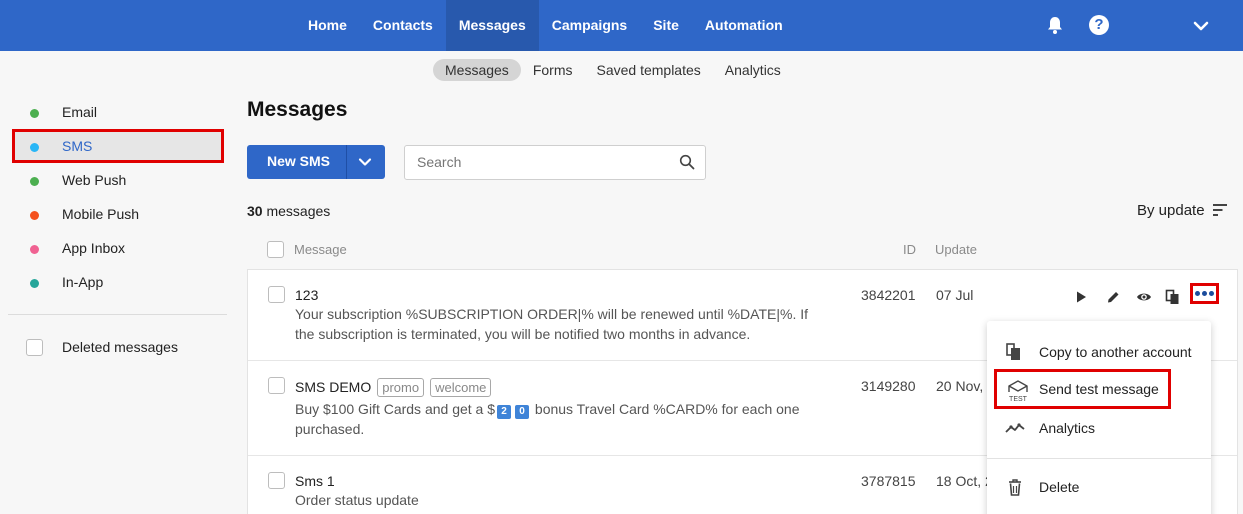 The height and width of the screenshot is (514, 1243). Describe the element at coordinates (1099, 458) in the screenshot. I see `menu-divider` at that location.